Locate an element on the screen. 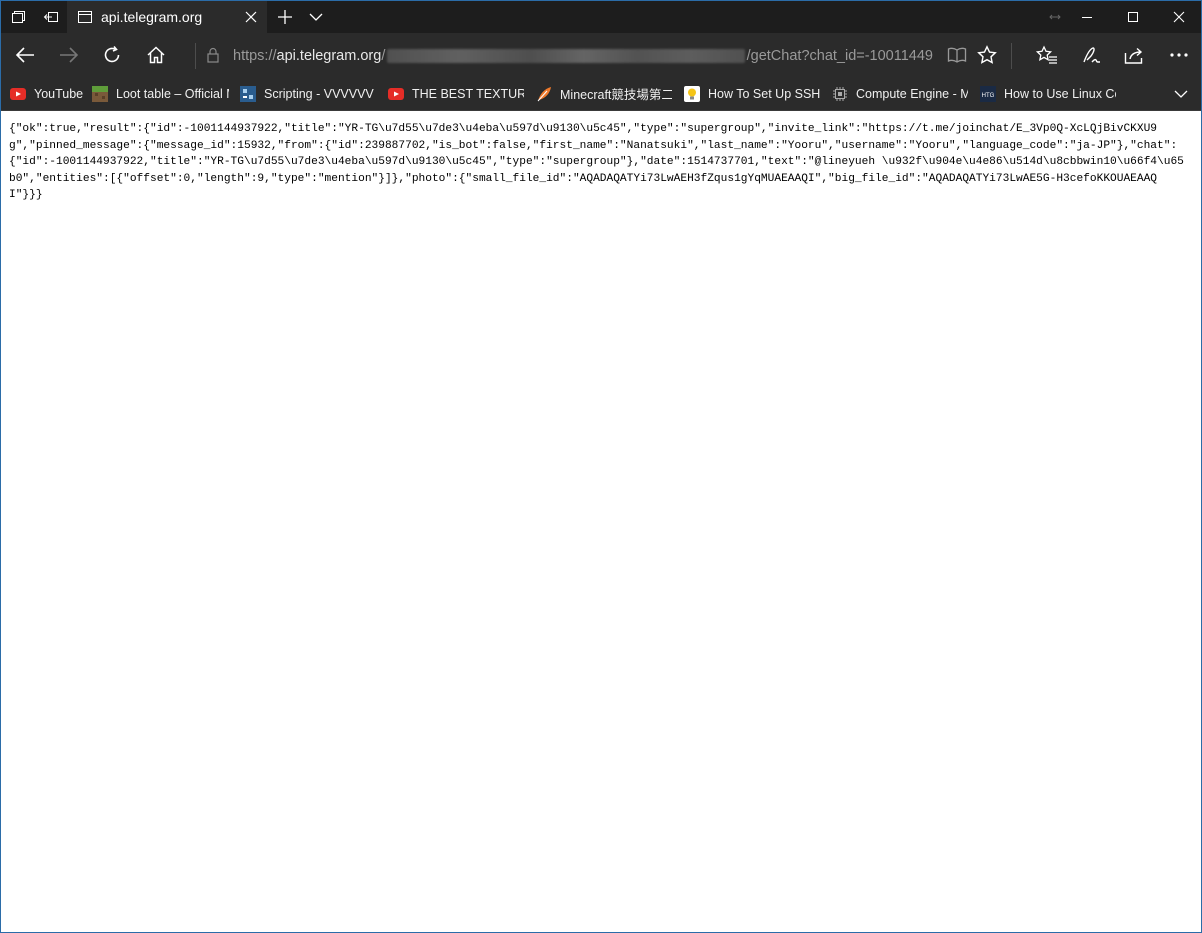 The height and width of the screenshot is (933, 1202). favorites-list-icon is located at coordinates (1046, 54).